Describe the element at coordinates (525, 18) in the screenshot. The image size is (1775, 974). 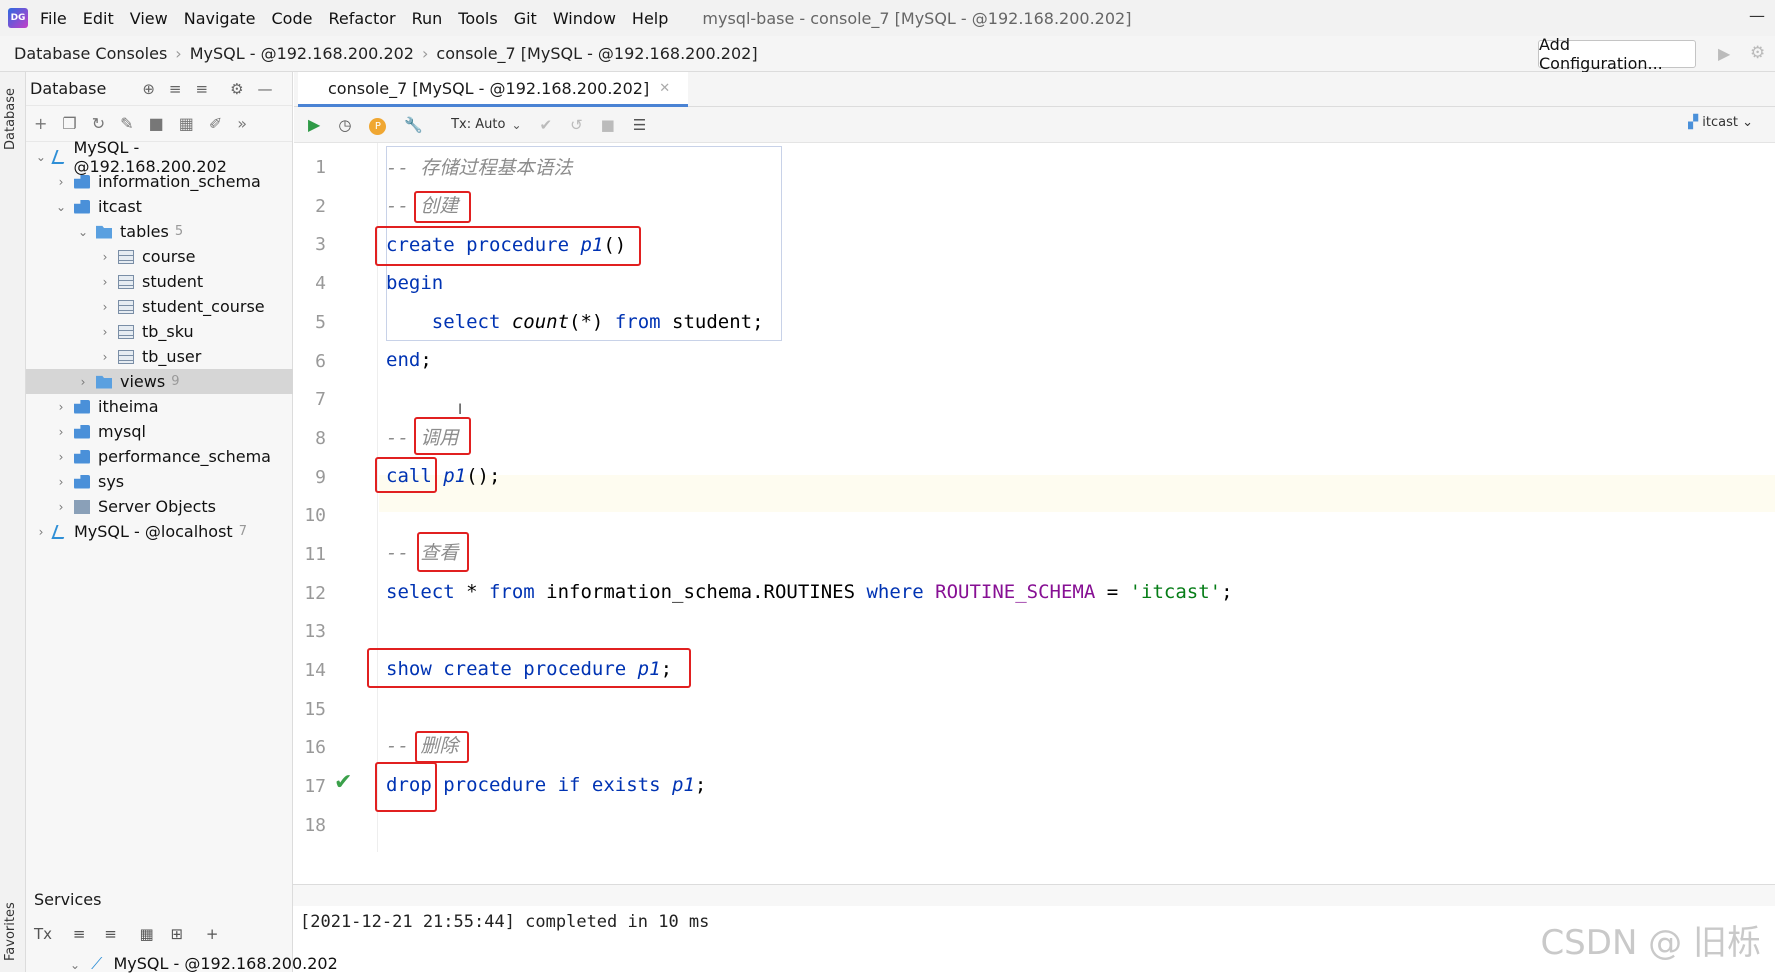
I see `menu-git: Git` at that location.